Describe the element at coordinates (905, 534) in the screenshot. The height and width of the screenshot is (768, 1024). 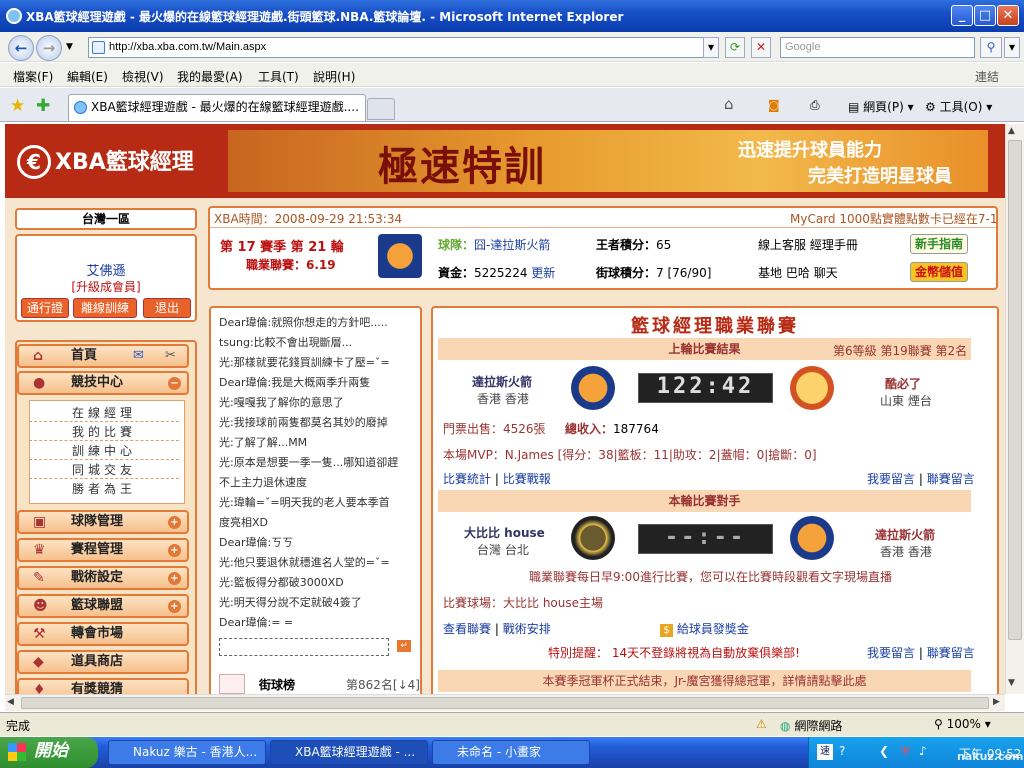
I see `next-away-team: 達拉斯火箭` at that location.